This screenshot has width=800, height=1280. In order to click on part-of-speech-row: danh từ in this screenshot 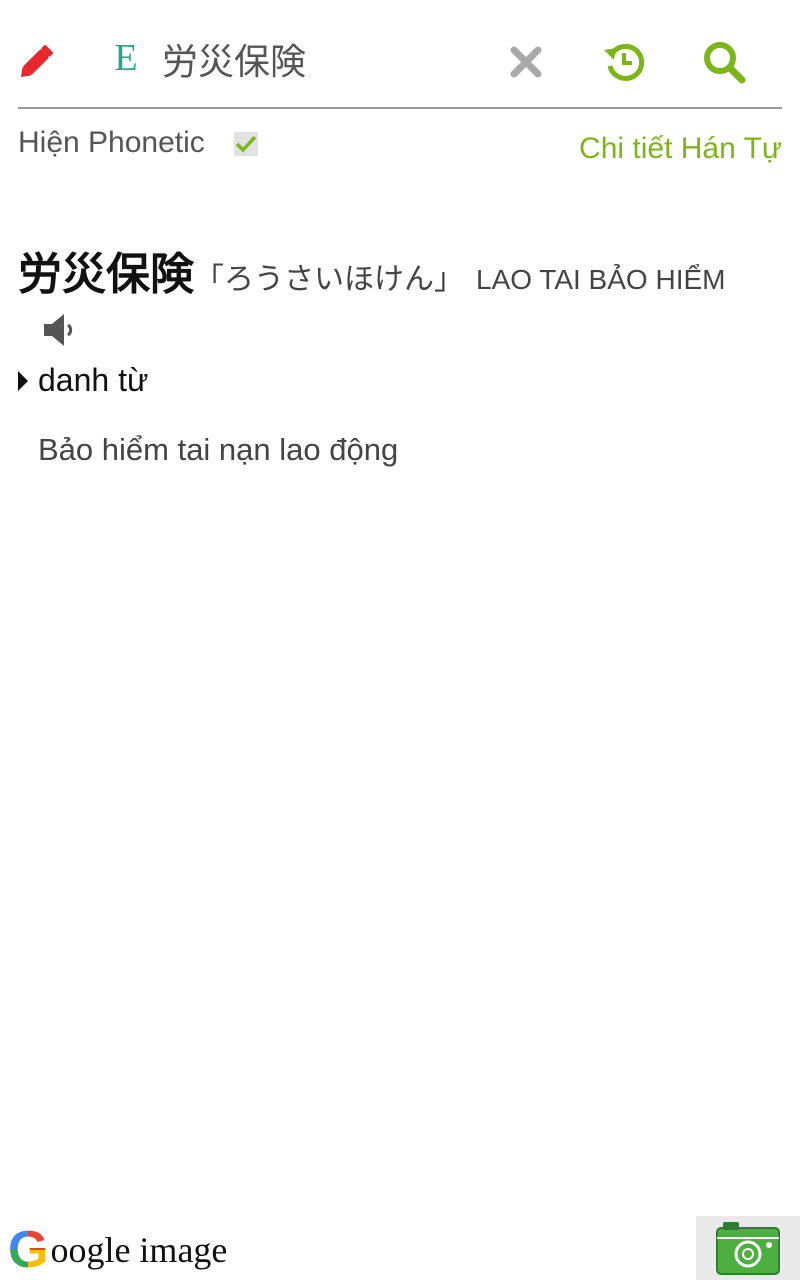, I will do `click(83, 380)`.